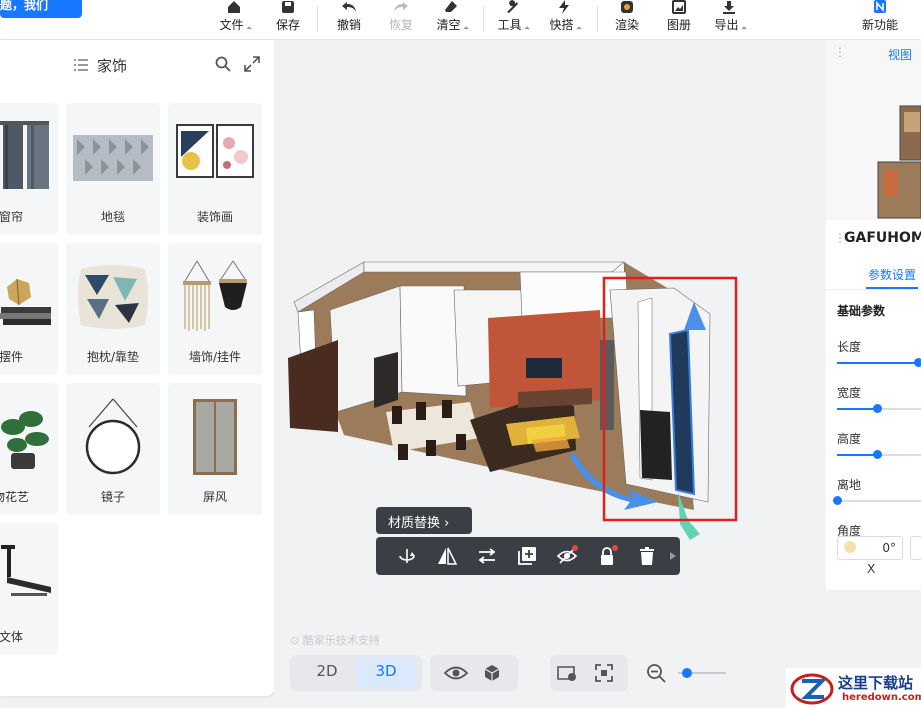 Image resolution: width=921 pixels, height=708 pixels. I want to click on clear-label: 清空, so click(451, 24).